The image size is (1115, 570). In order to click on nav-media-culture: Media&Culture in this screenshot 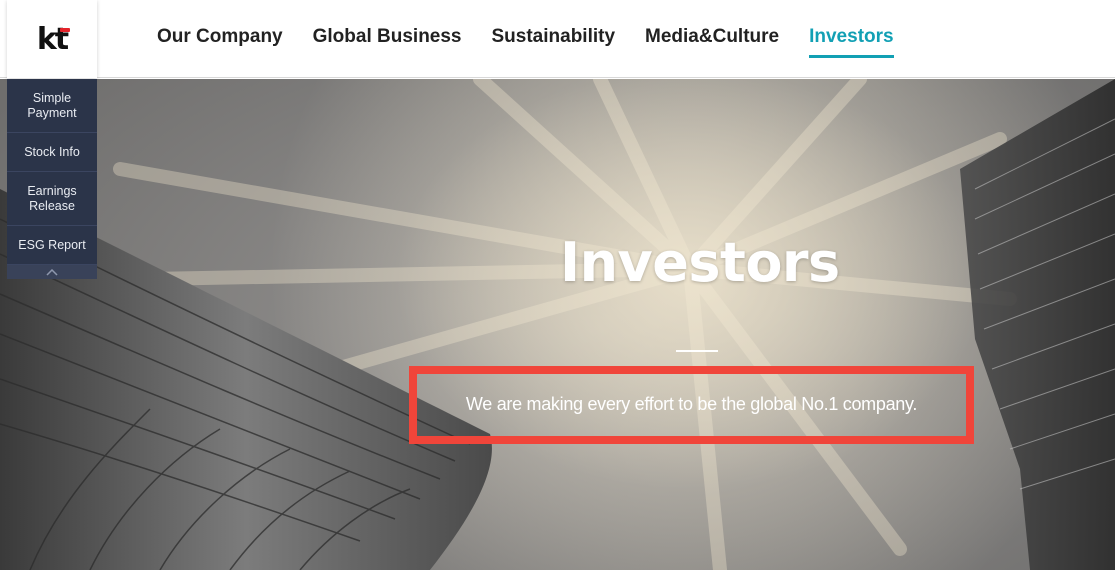, I will do `click(712, 39)`.